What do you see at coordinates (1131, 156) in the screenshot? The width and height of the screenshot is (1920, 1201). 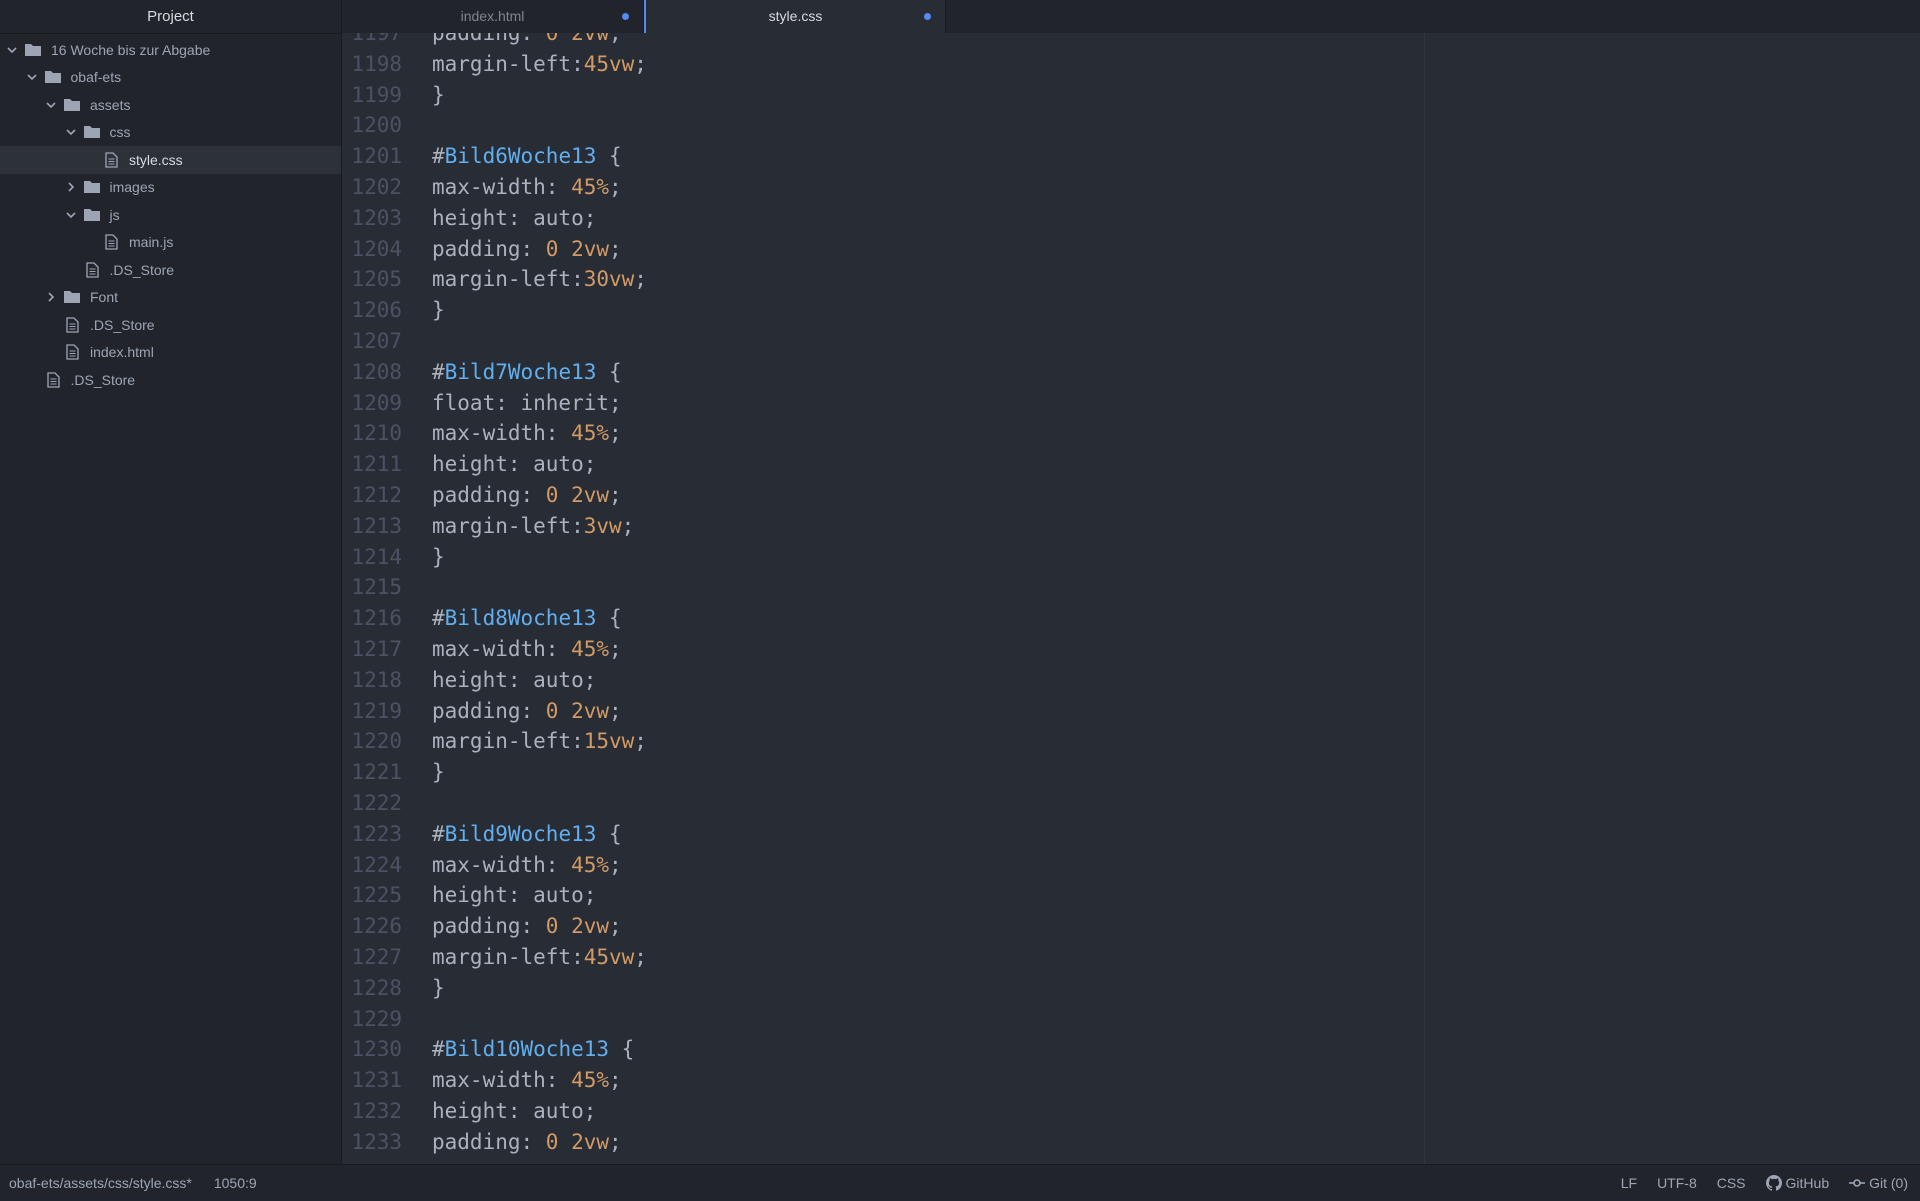 I see `code-line: 1201 #Bild6Woche13 {` at bounding box center [1131, 156].